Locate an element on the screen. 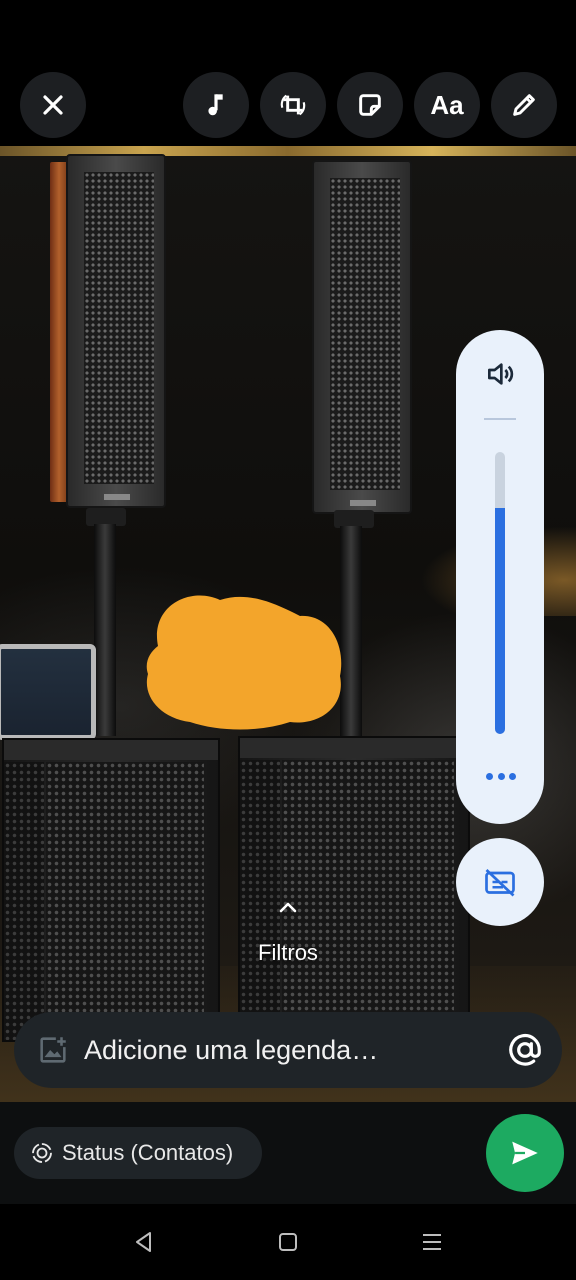  nav-back-button is located at coordinates (144, 1242).